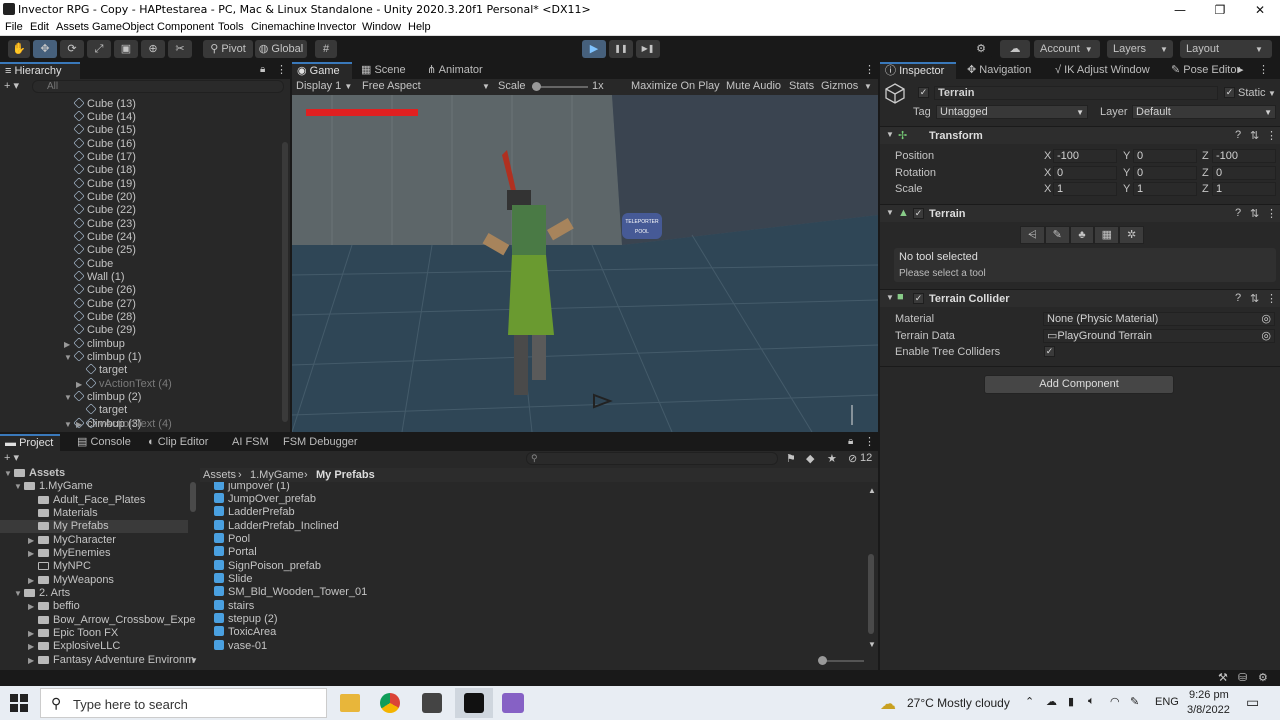 This screenshot has width=1280, height=720. I want to click on scale-z-field: 1, so click(1244, 189).